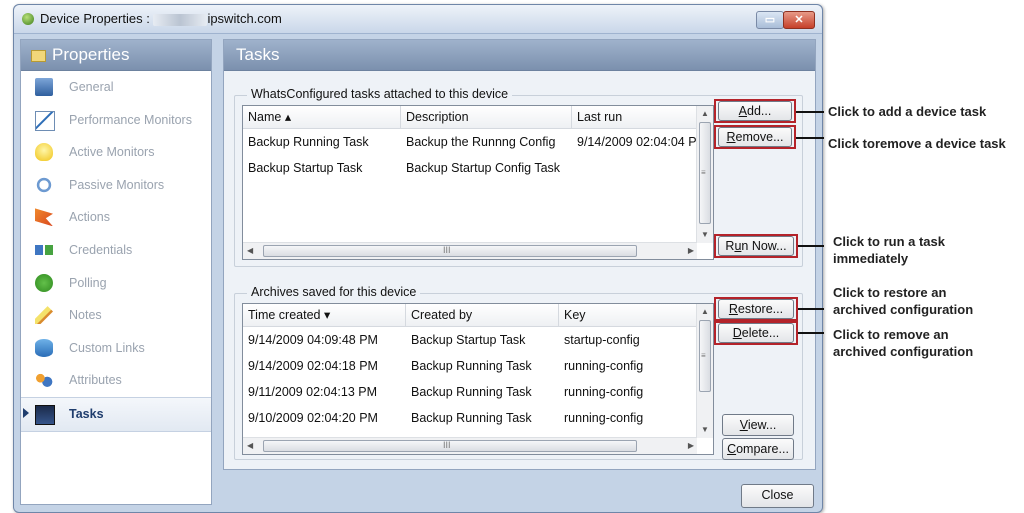  What do you see at coordinates (44, 282) in the screenshot?
I see `polling-check-icon` at bounding box center [44, 282].